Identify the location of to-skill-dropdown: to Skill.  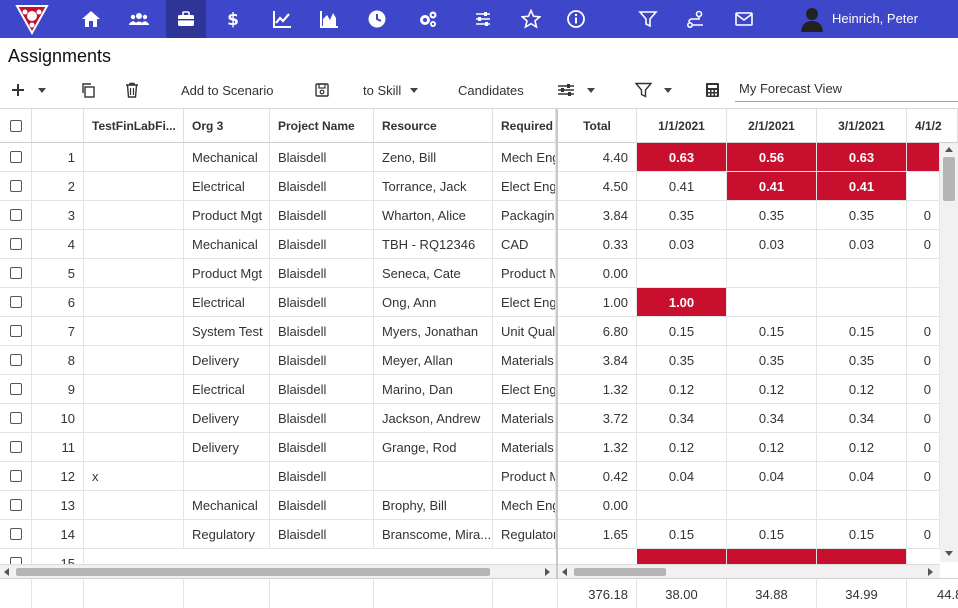
(391, 90).